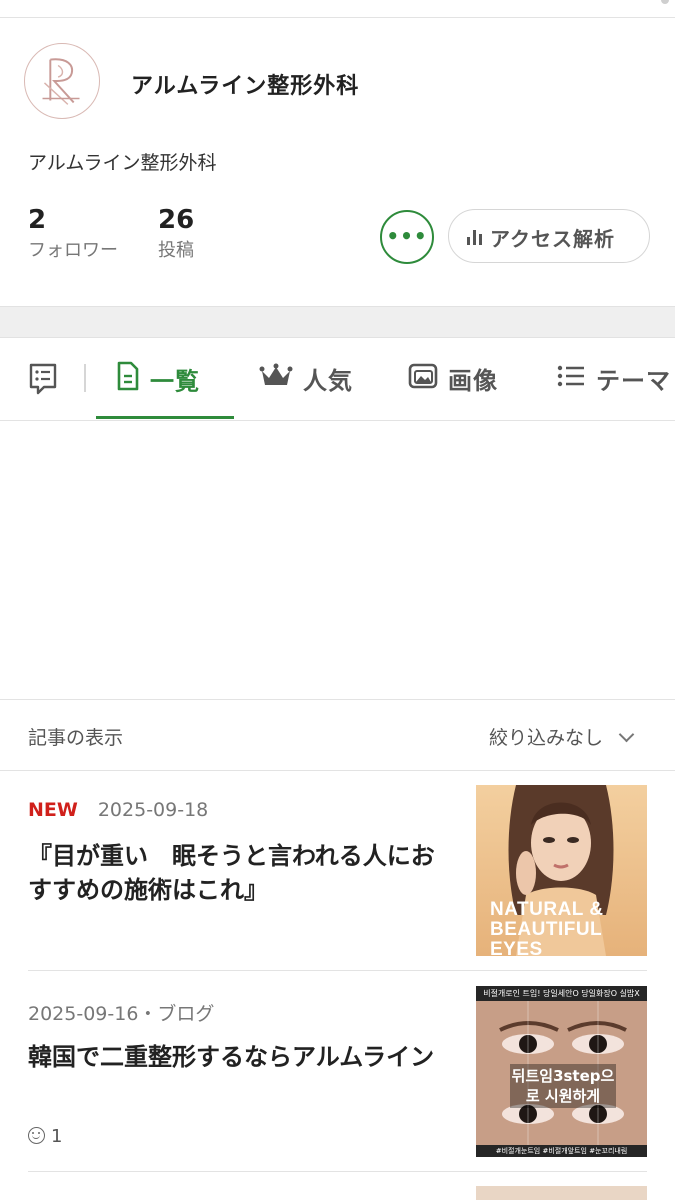 The width and height of the screenshot is (675, 1200). I want to click on bar-chart-icon, so click(475, 237).